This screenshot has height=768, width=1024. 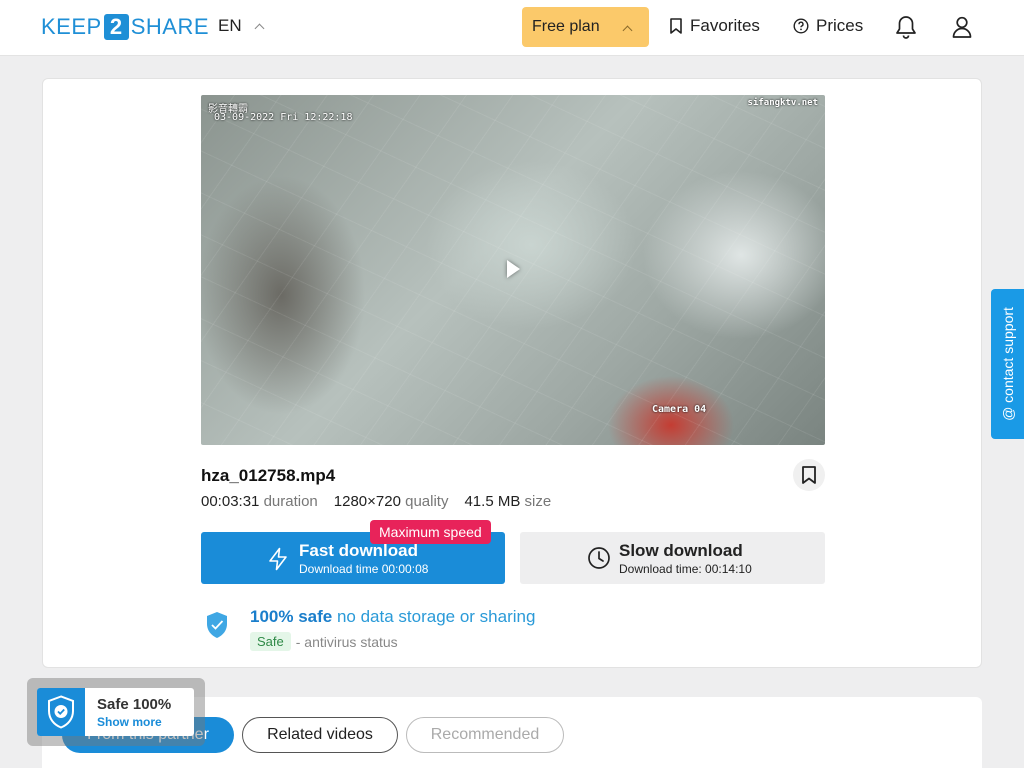 What do you see at coordinates (278, 559) in the screenshot?
I see `lightning-icon` at bounding box center [278, 559].